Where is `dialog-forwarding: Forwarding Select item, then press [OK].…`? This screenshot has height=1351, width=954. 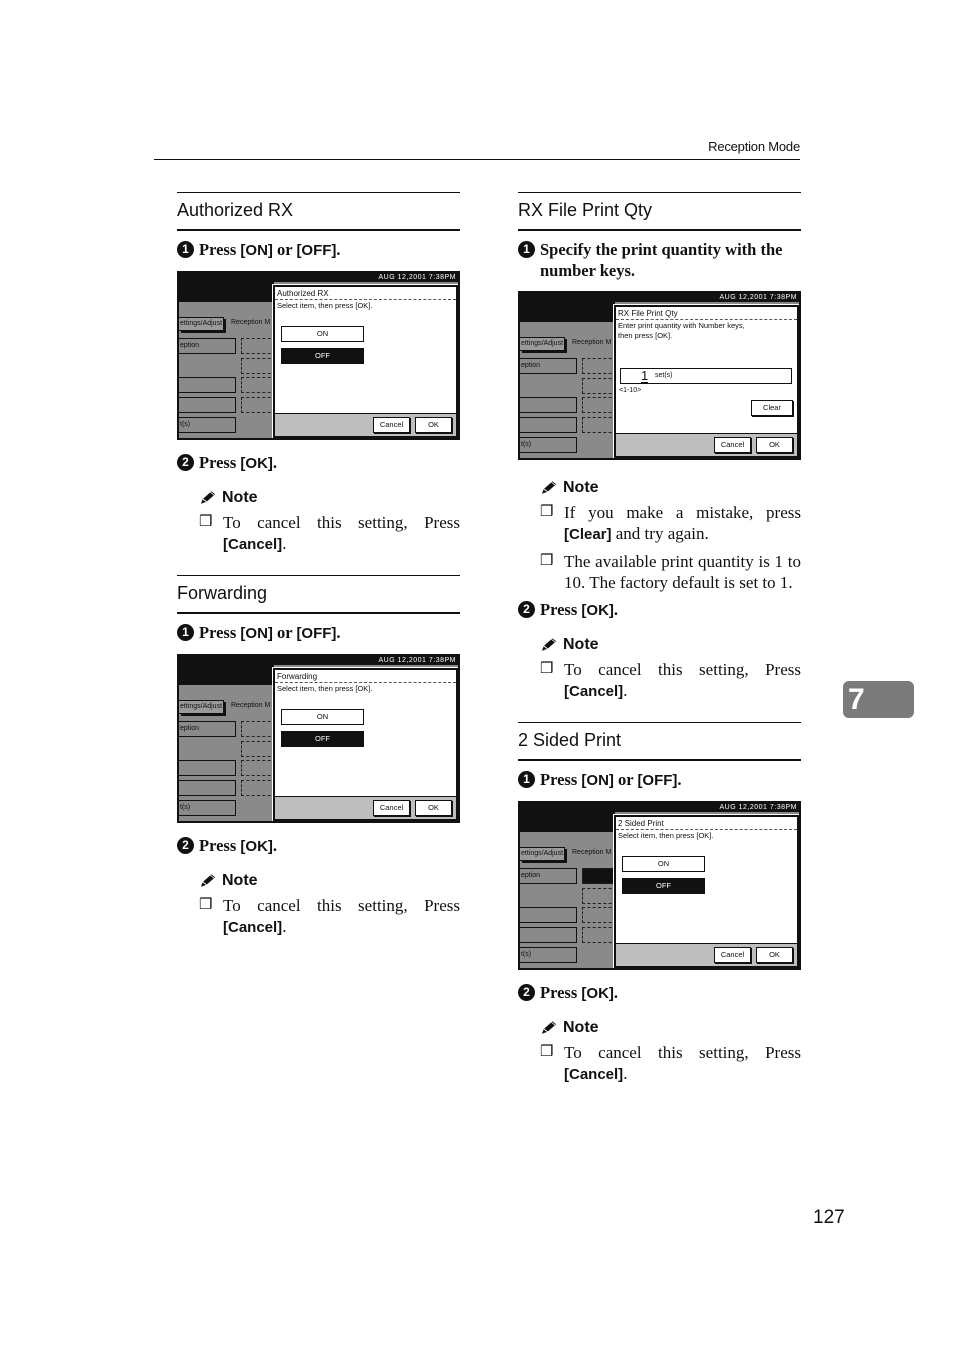
dialog-forwarding: Forwarding Select item, then press [OK].… is located at coordinates (365, 744).